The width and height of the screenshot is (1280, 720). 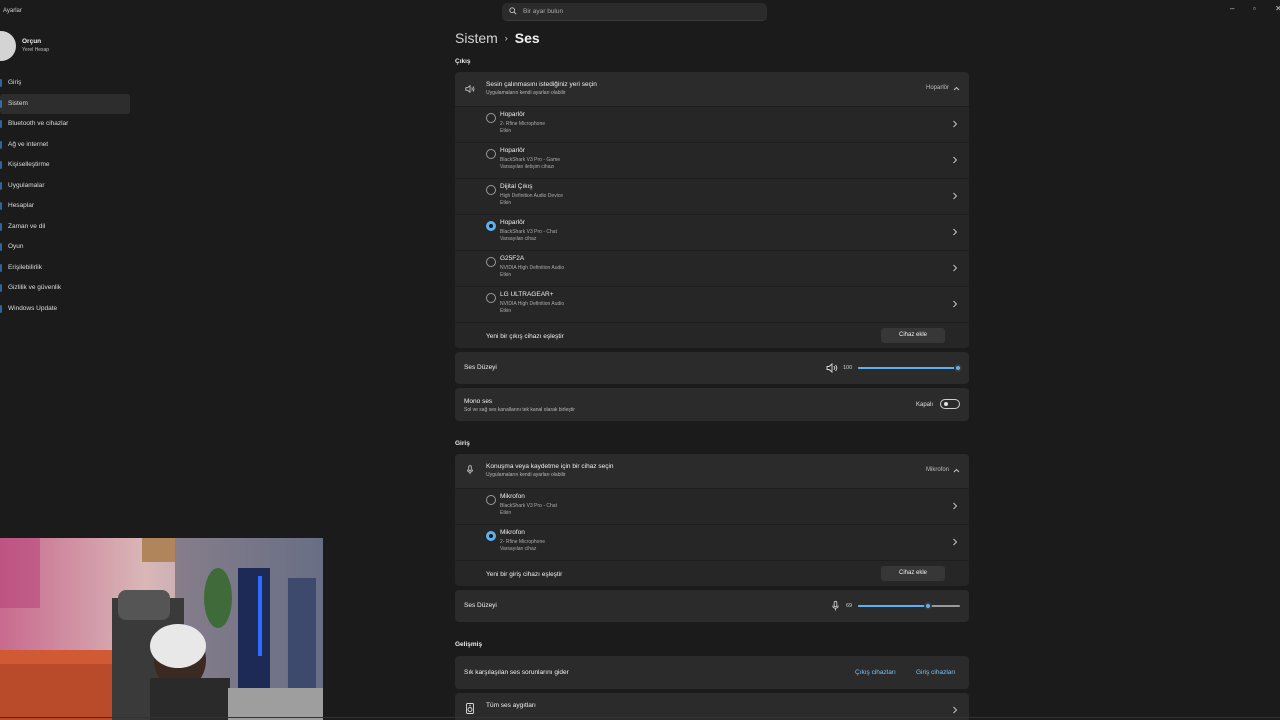 I want to click on sidebar-item: Giriş, so click(x=65, y=83).